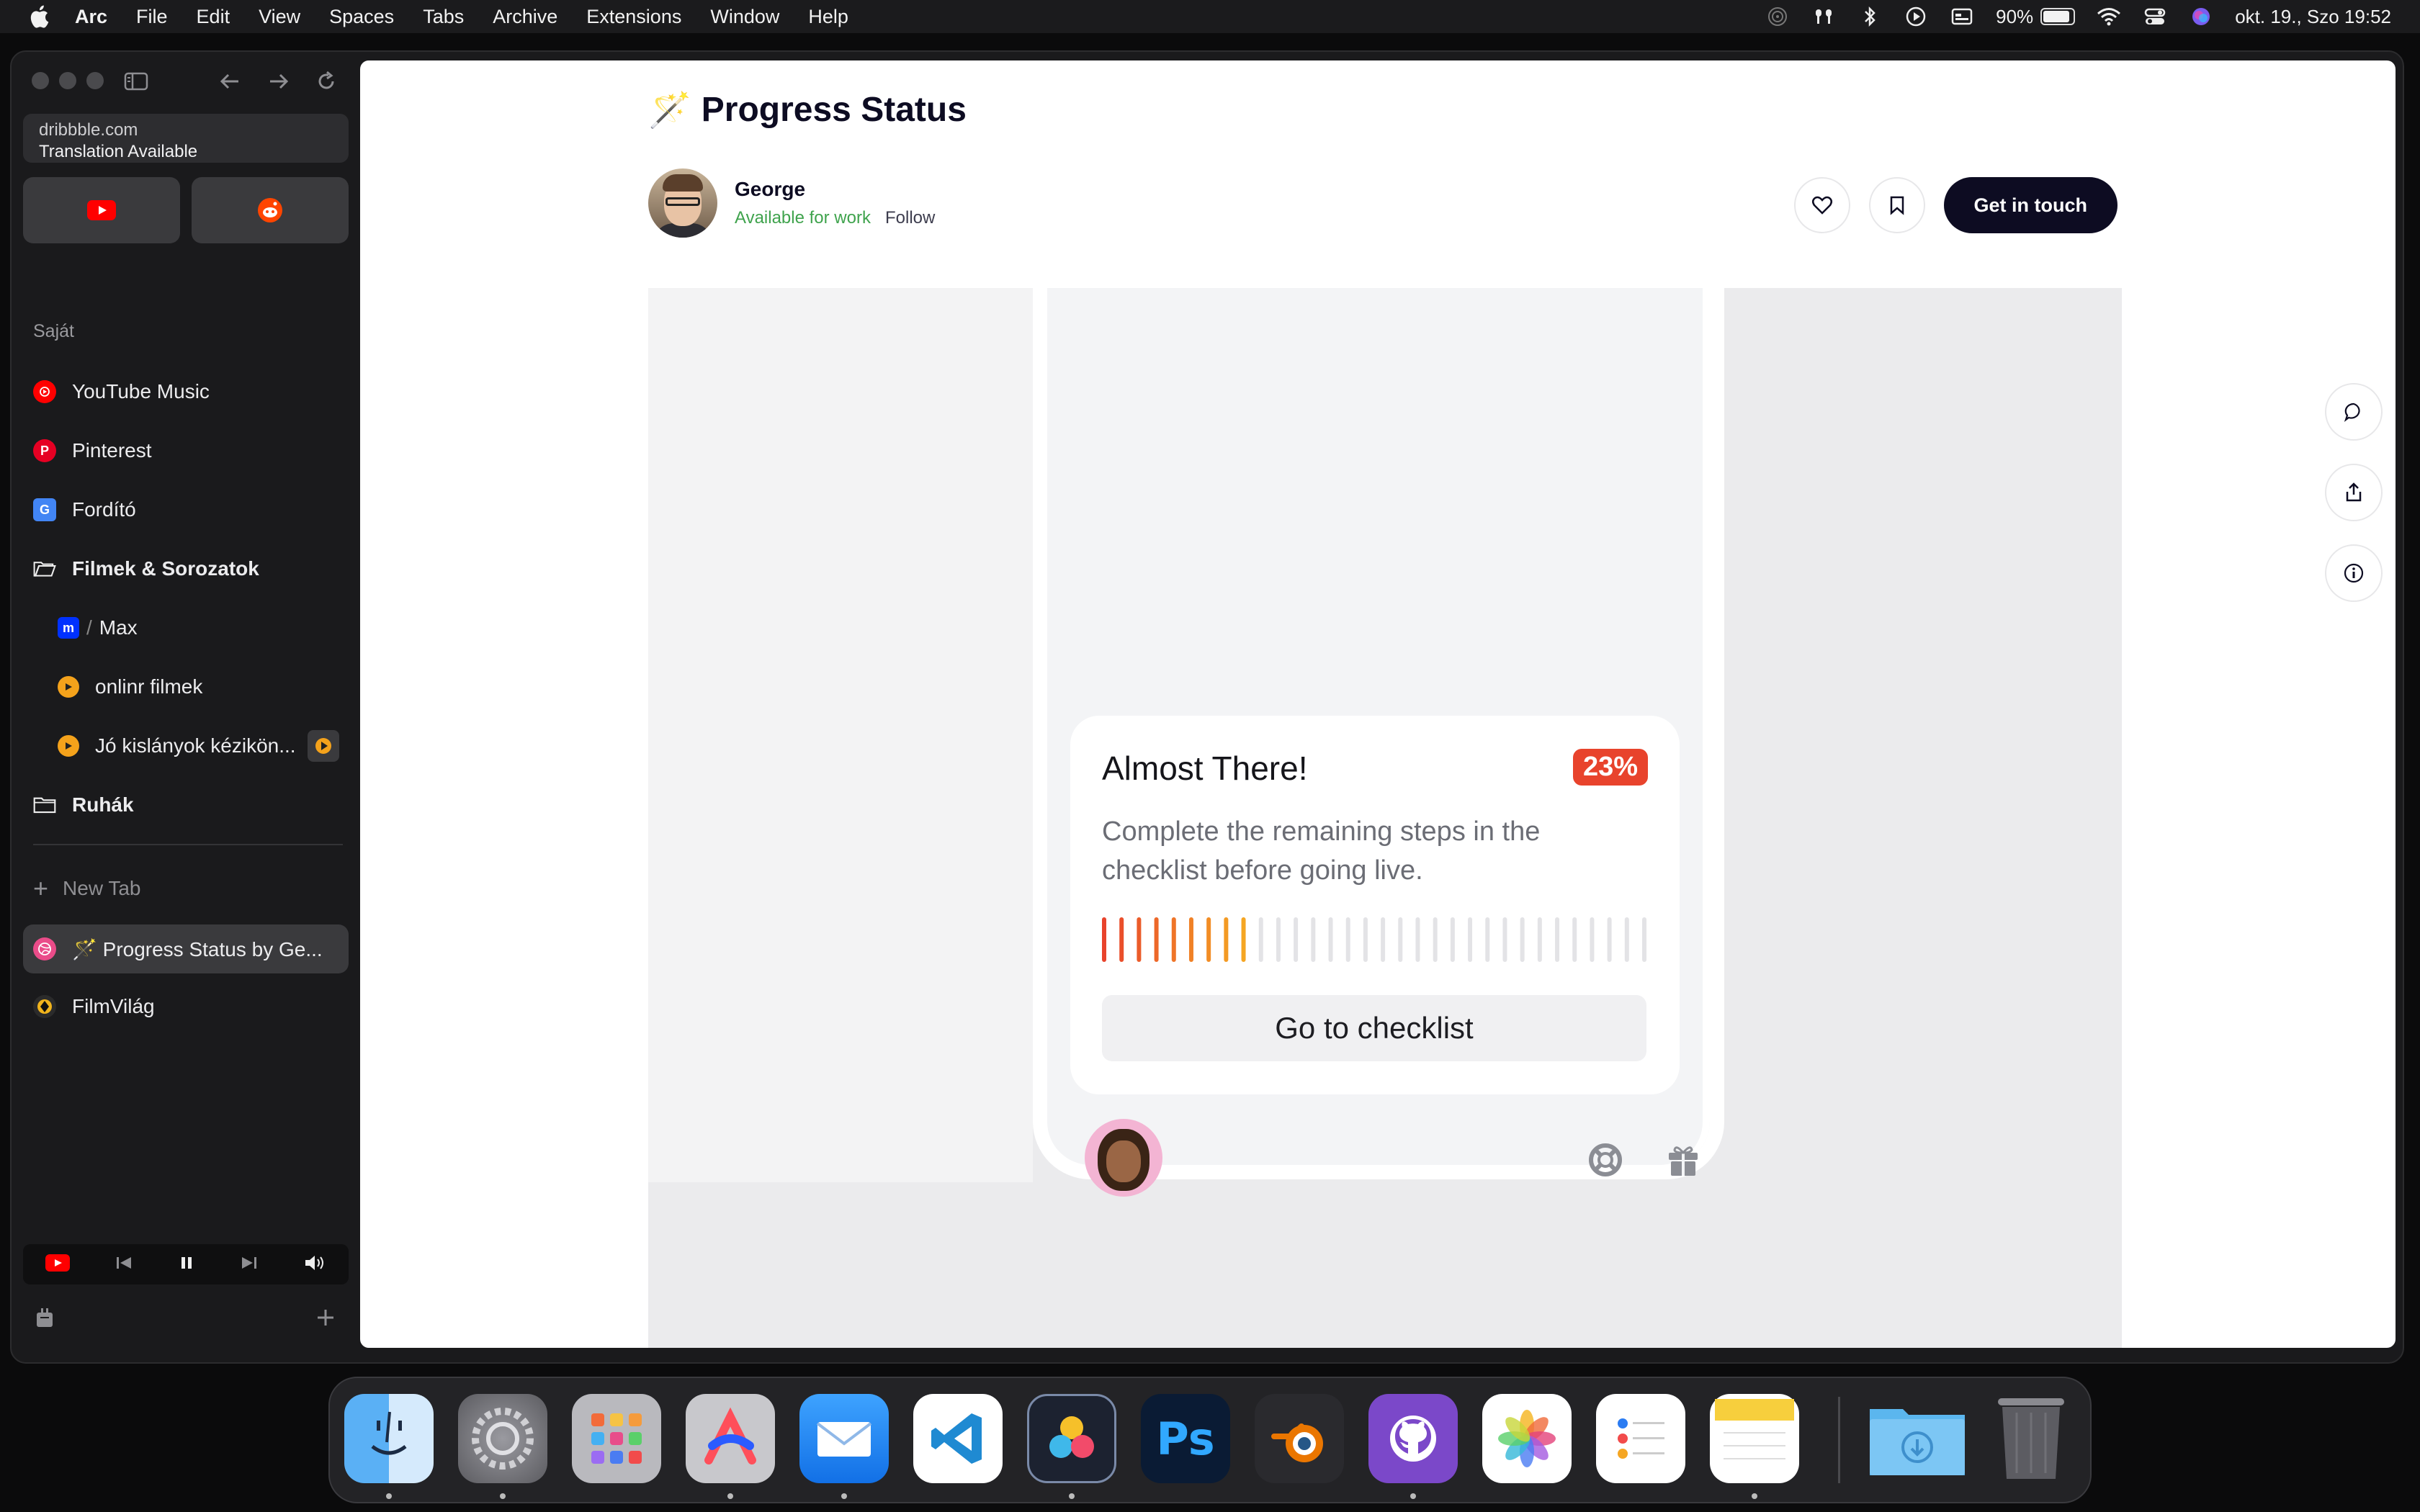 This screenshot has width=2420, height=1512. What do you see at coordinates (1917, 1438) in the screenshot?
I see `downloads-folder-icon` at bounding box center [1917, 1438].